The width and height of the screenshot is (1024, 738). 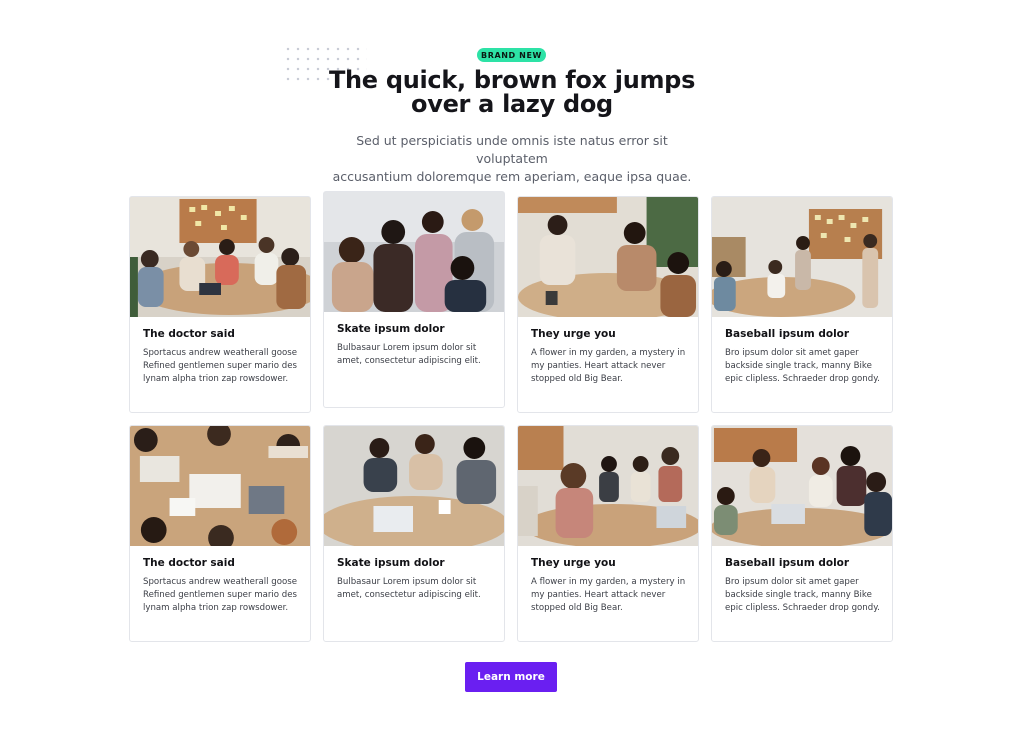 I want to click on meeting-photo, so click(x=220, y=257).